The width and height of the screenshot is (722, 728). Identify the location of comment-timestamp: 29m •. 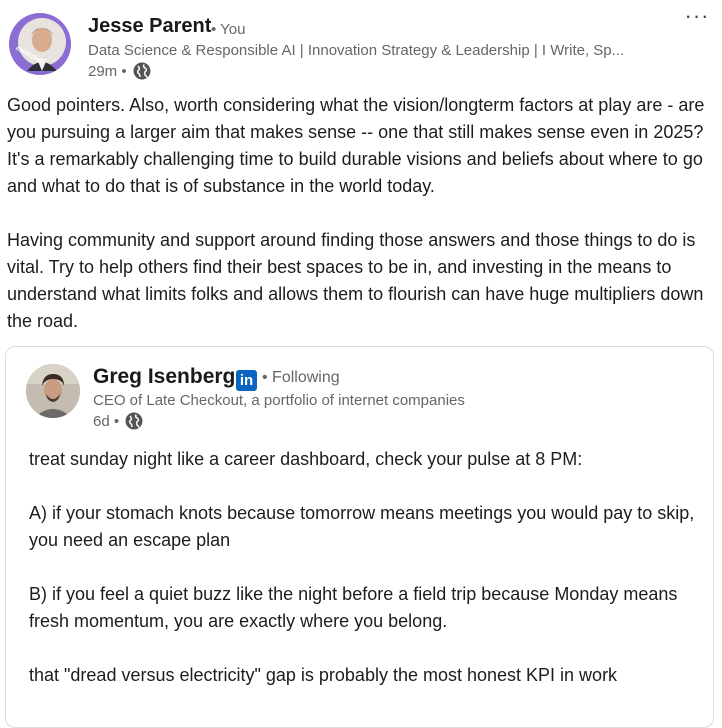
(107, 71).